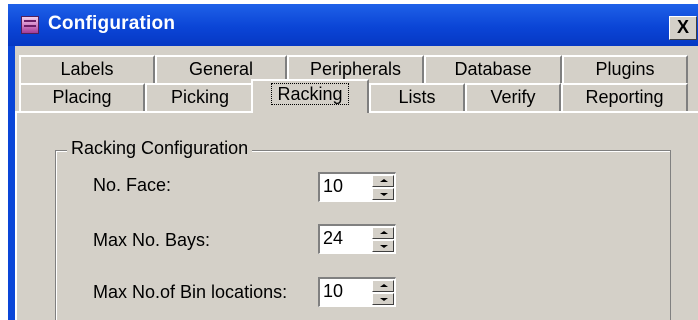 This screenshot has height=320, width=698. What do you see at coordinates (357, 292) in the screenshot?
I see `max-bin-locations-spinner: 10` at bounding box center [357, 292].